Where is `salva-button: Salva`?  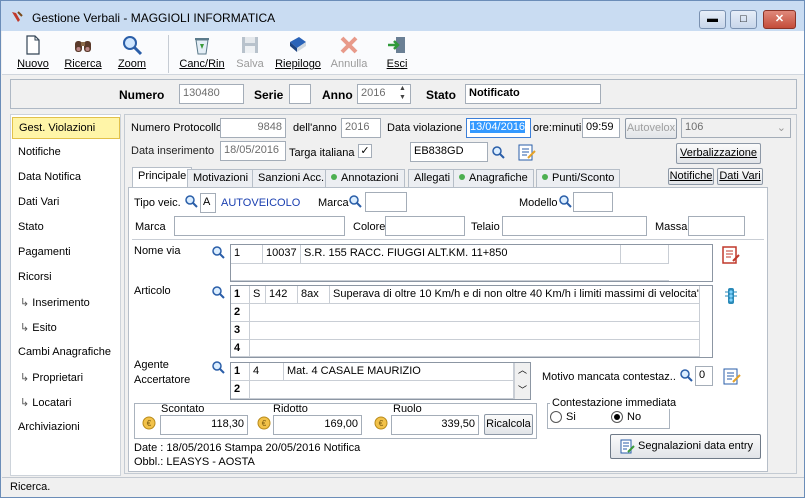
salva-button: Salva is located at coordinates (250, 54).